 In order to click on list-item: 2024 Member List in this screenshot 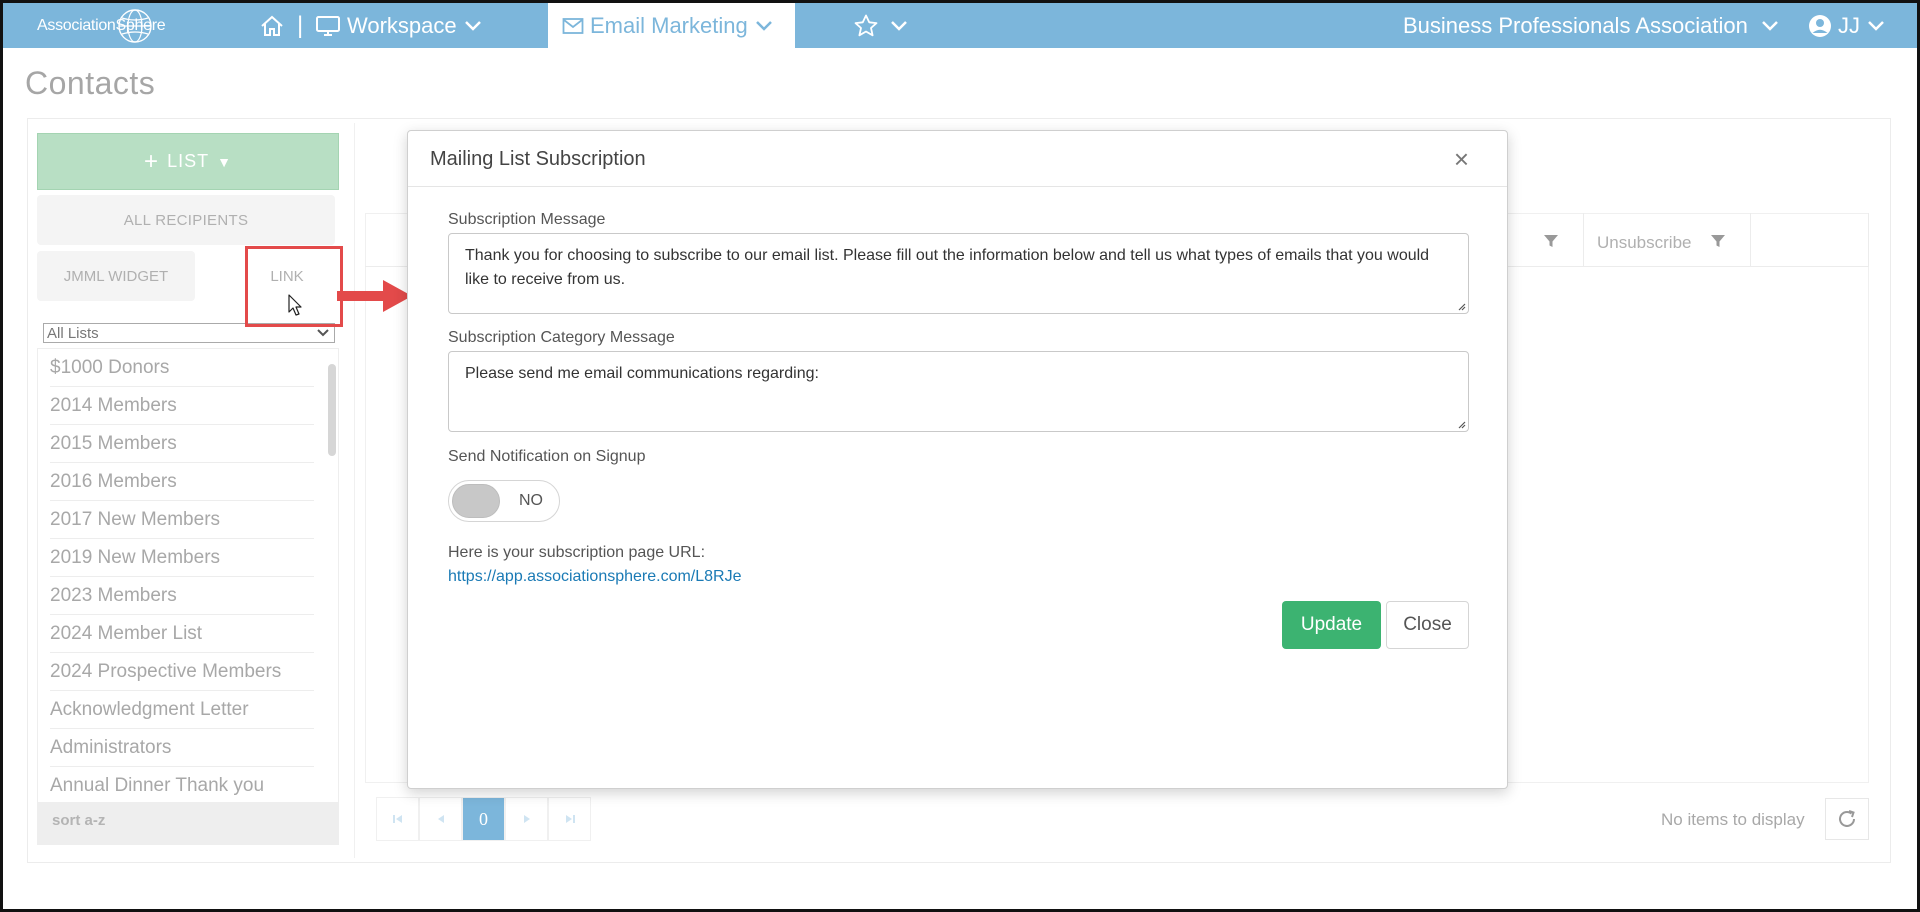, I will do `click(182, 634)`.